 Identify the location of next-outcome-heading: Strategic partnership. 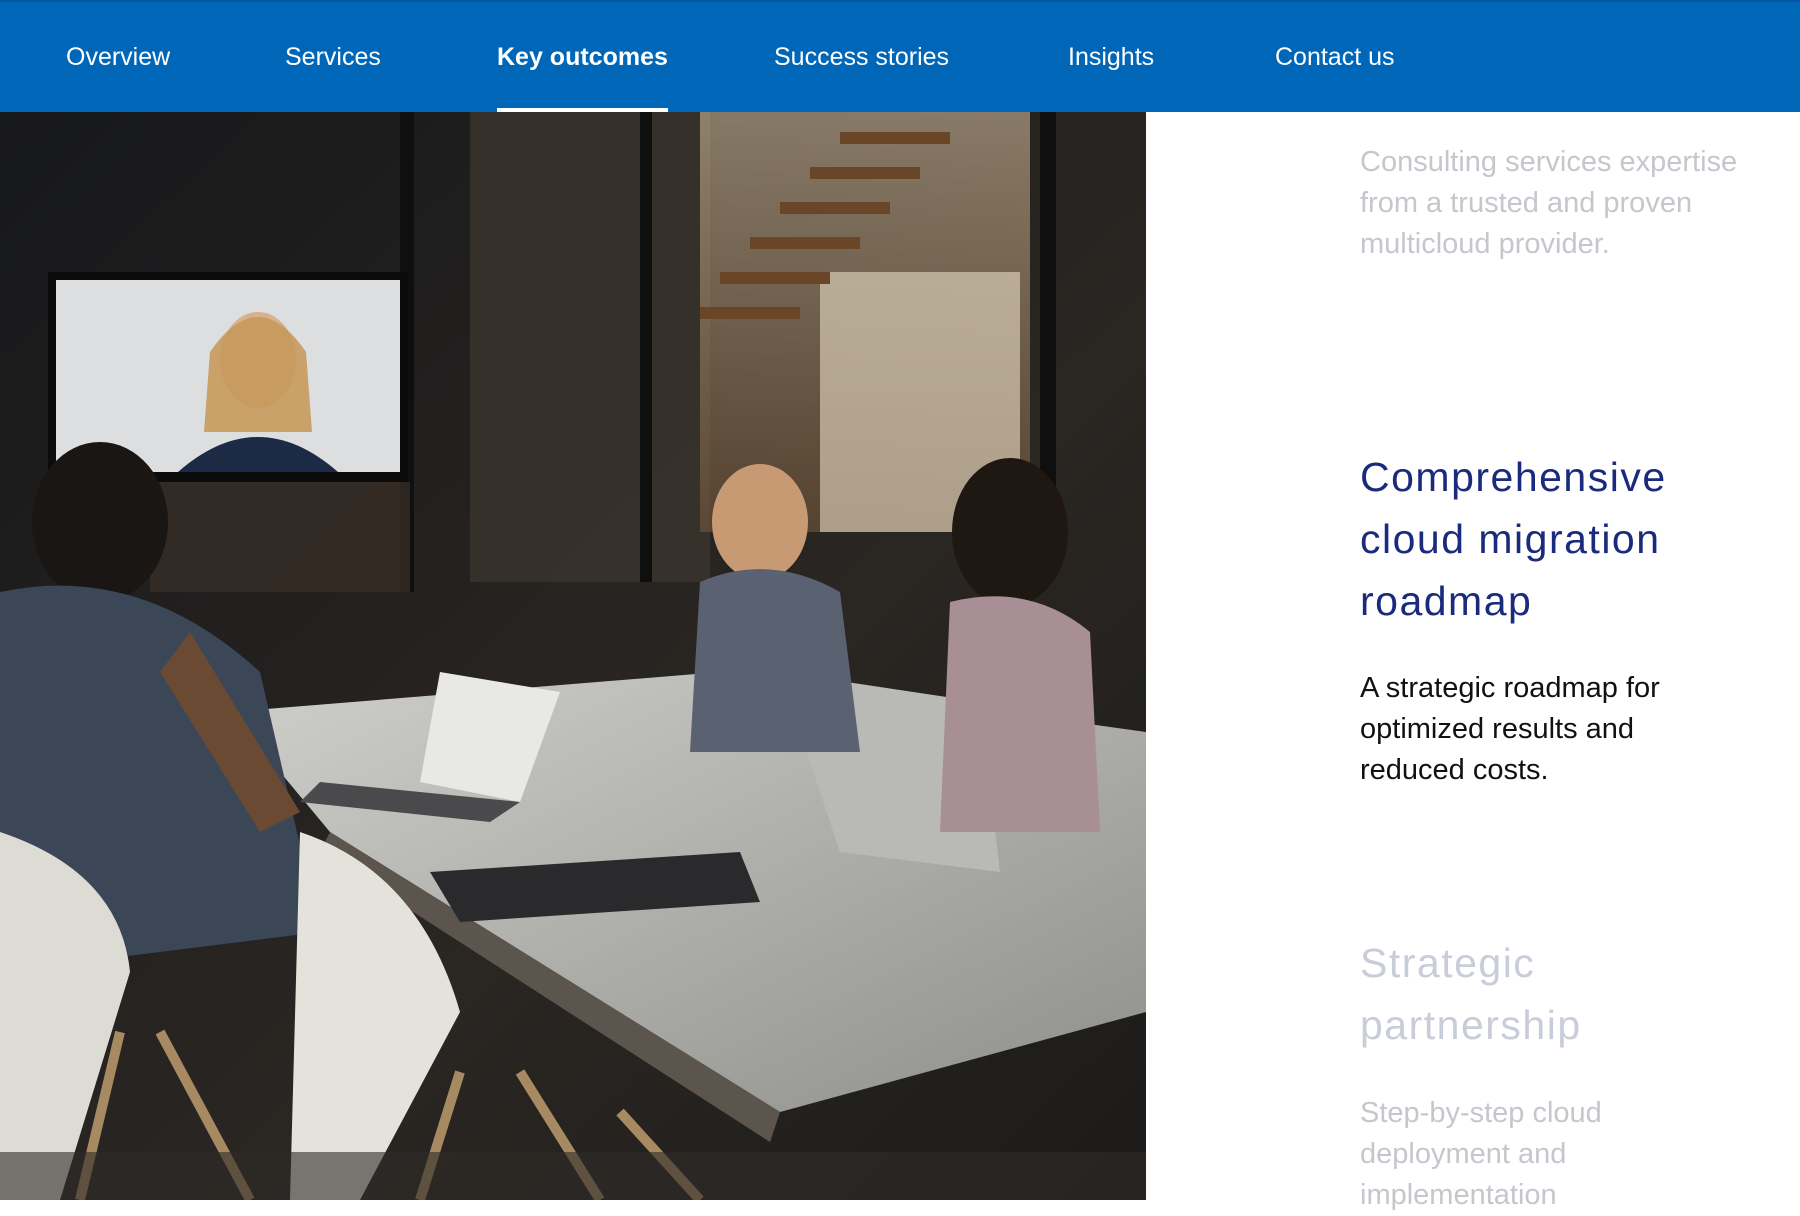
(1471, 994).